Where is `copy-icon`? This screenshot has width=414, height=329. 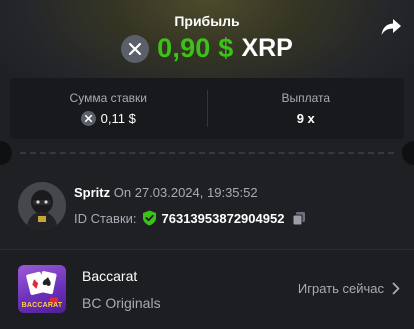 copy-icon is located at coordinates (299, 218).